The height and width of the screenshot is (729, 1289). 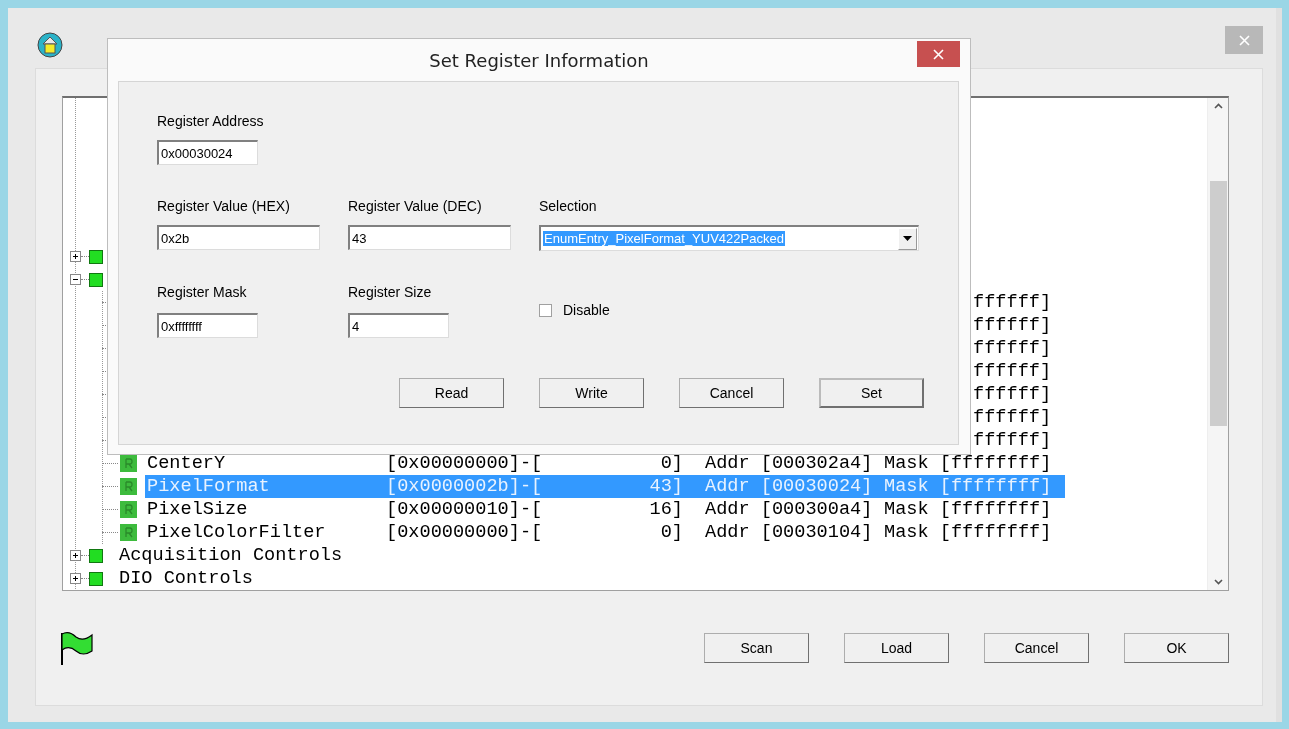 I want to click on register-value: [0x00000010]-[, so click(x=464, y=509).